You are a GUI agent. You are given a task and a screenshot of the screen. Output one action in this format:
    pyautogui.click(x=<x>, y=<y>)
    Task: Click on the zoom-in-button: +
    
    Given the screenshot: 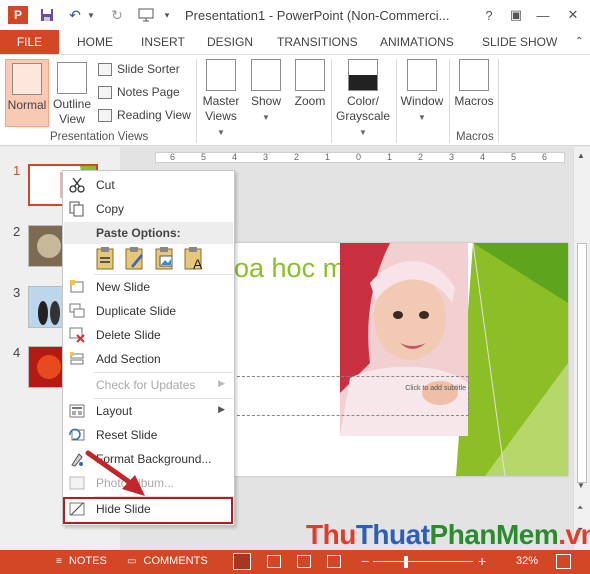 What is the action you would take?
    pyautogui.click(x=482, y=561)
    